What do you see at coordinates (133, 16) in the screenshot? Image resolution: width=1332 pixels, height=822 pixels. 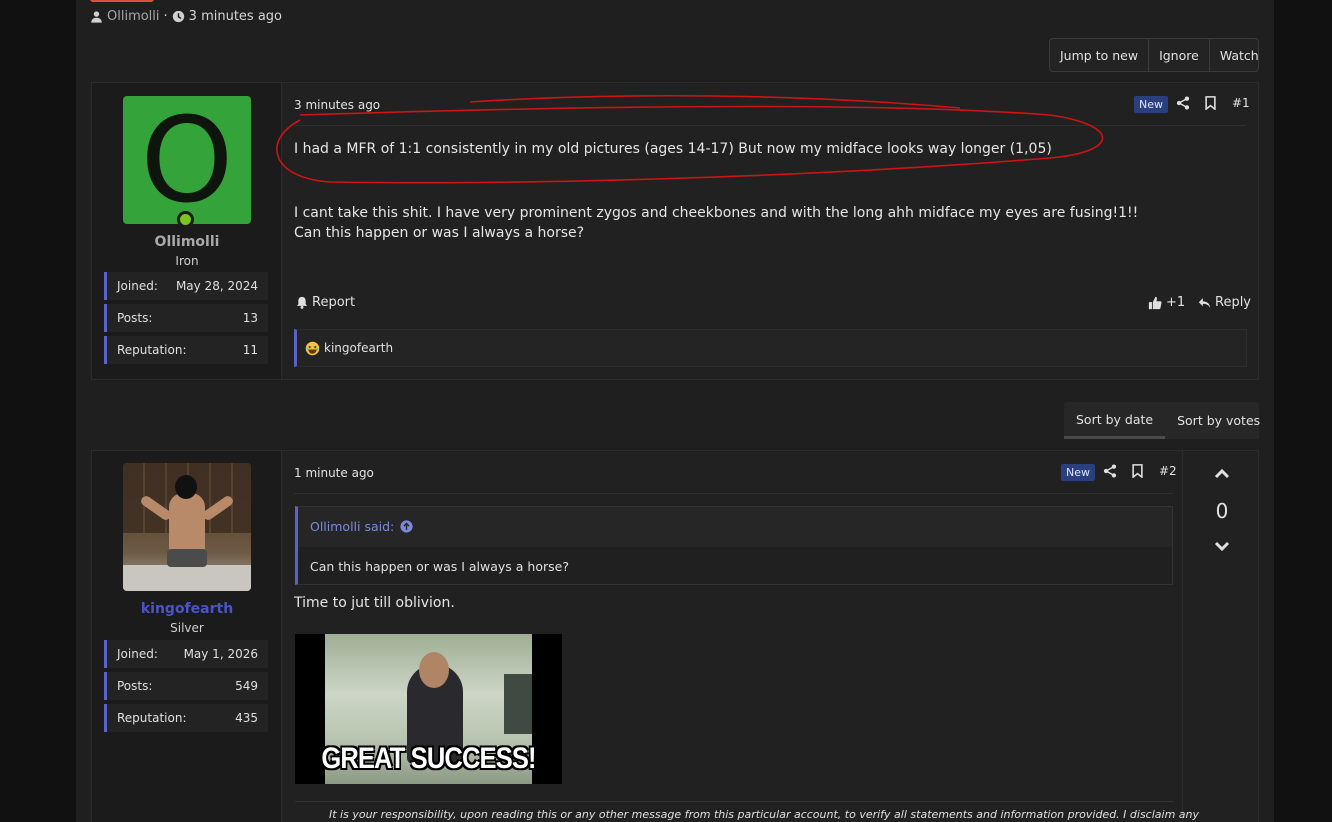 I see `thread-author-link: Ollimolli` at bounding box center [133, 16].